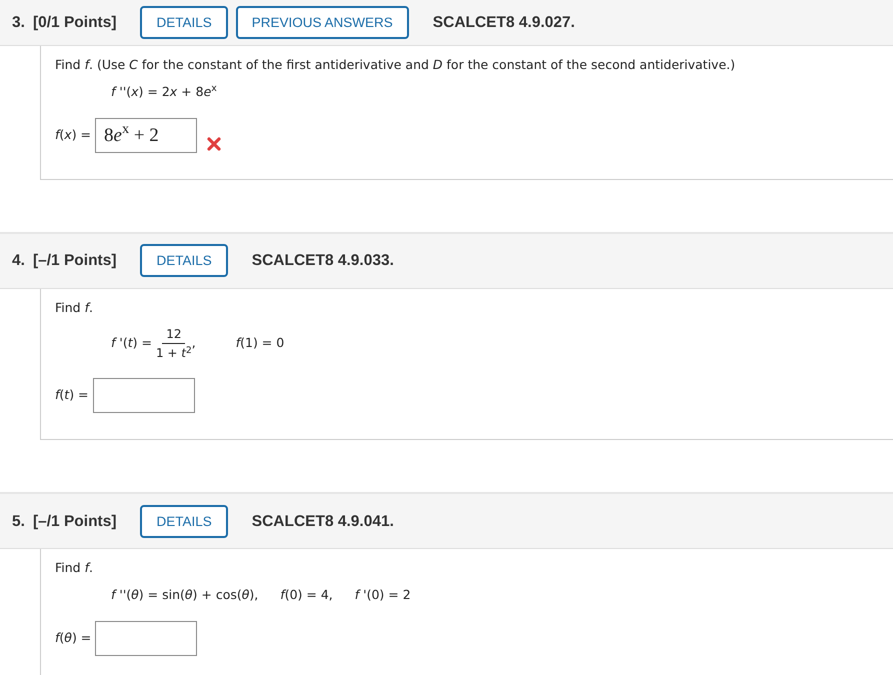  I want to click on given-formula: f(0) = 4,, so click(306, 595).